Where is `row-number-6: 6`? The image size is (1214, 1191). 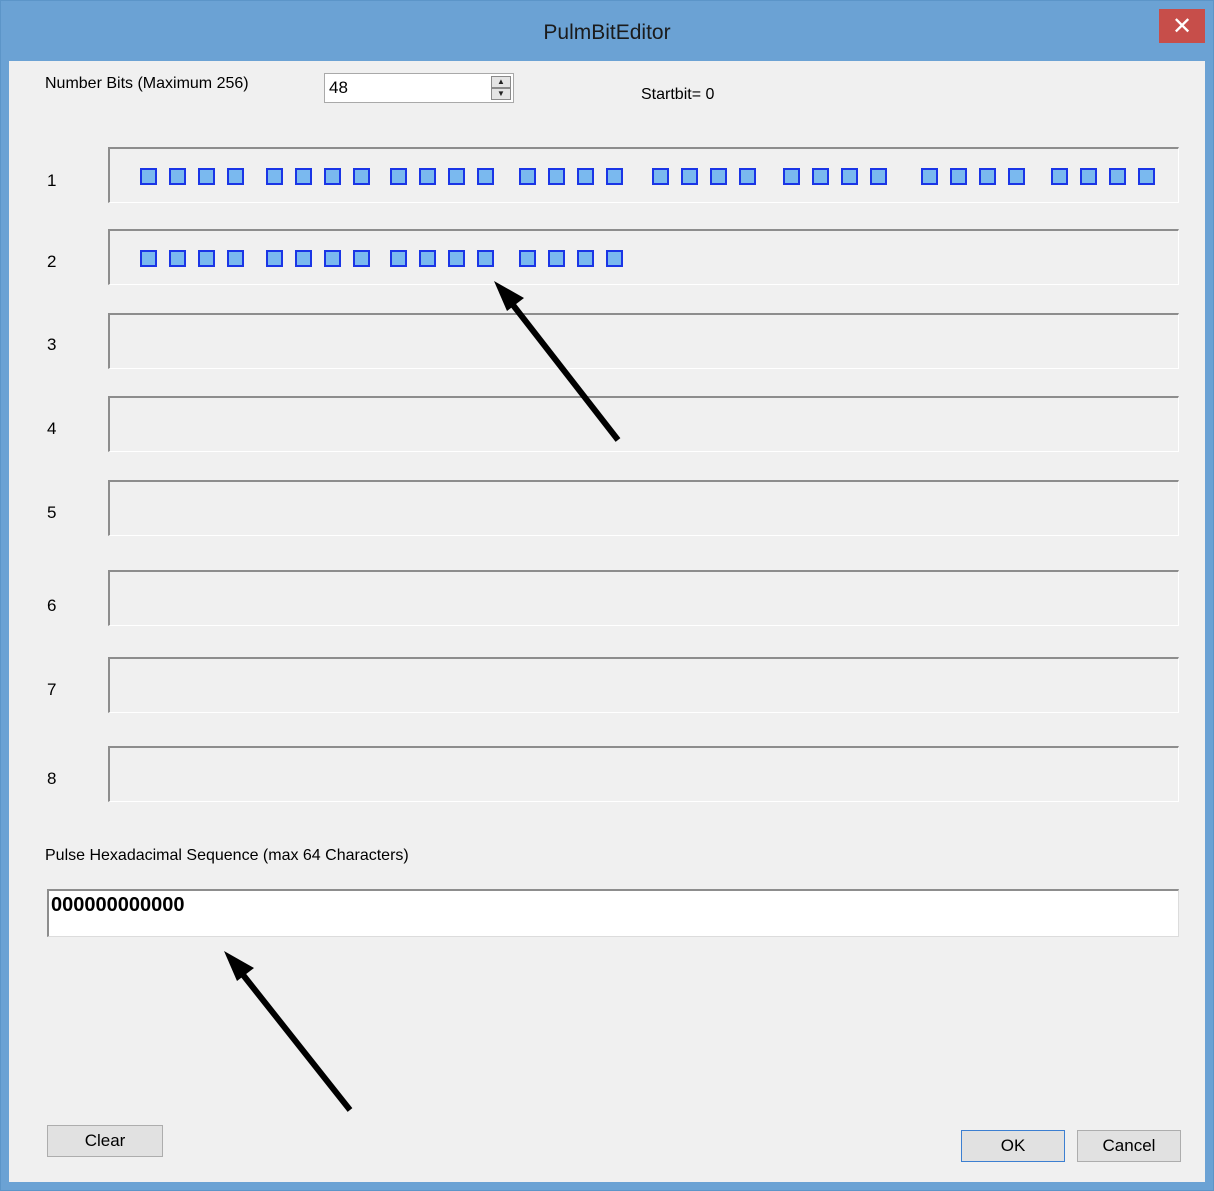 row-number-6: 6 is located at coordinates (52, 605).